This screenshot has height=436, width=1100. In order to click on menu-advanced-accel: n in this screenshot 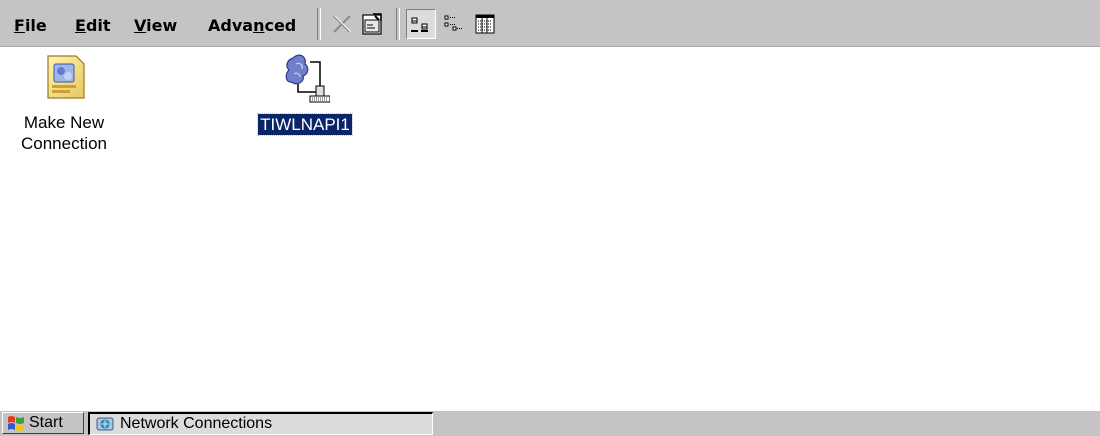, I will do `click(259, 25)`.